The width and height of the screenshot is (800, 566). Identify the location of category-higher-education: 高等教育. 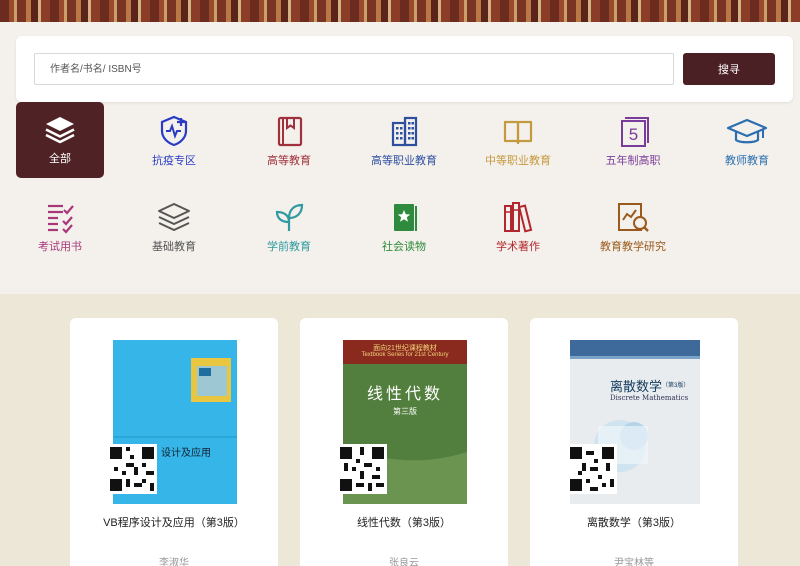
(289, 140).